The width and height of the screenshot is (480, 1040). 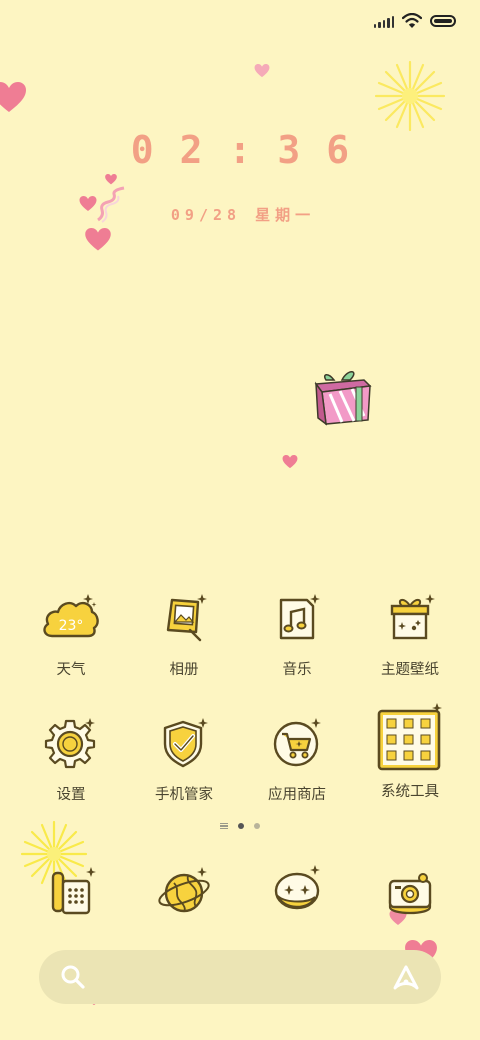 I want to click on sparkle-burst-decoration, so click(x=410, y=96).